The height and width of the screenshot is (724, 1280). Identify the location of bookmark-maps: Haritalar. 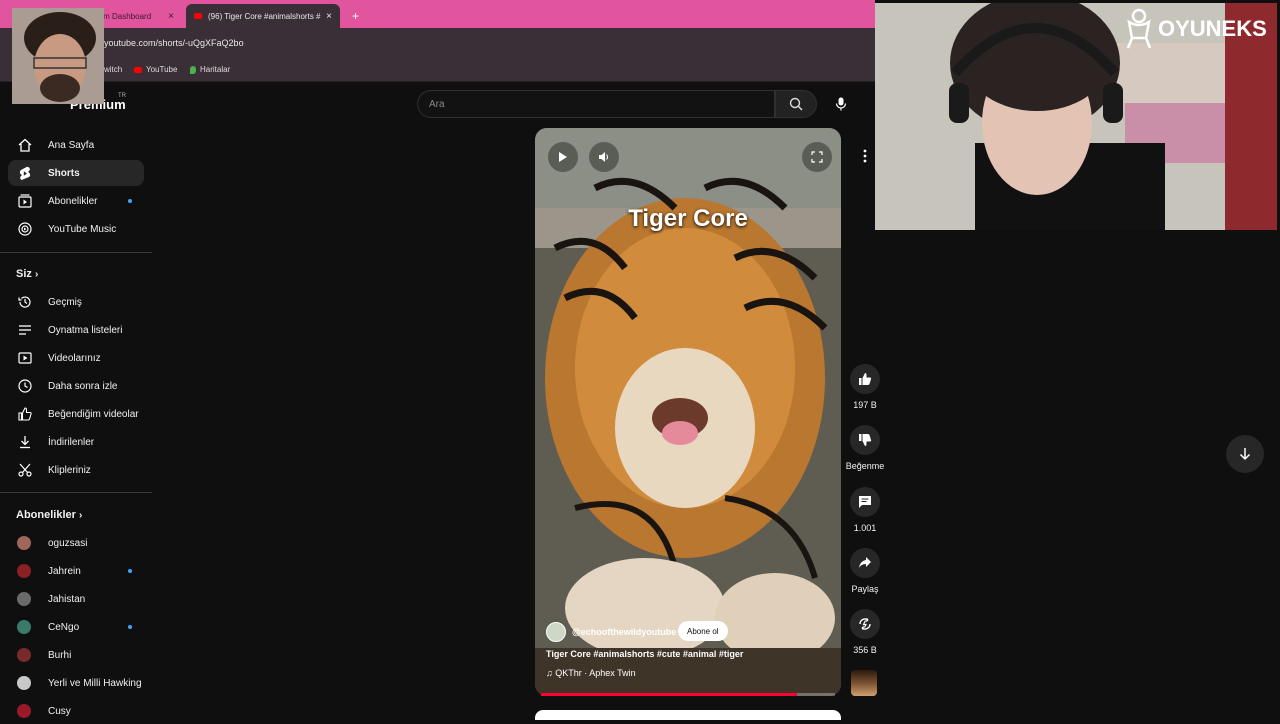
(210, 69).